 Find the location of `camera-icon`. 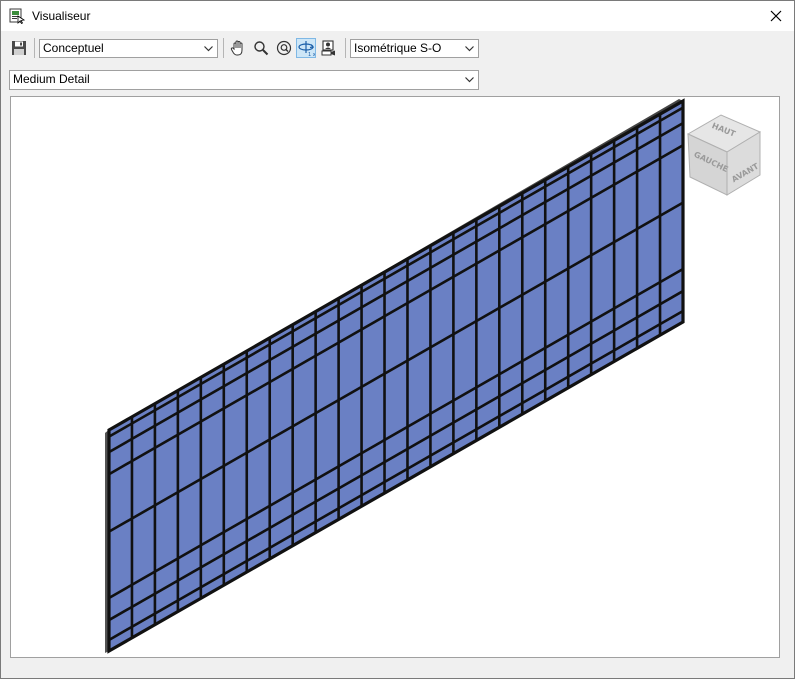

camera-icon is located at coordinates (328, 48).